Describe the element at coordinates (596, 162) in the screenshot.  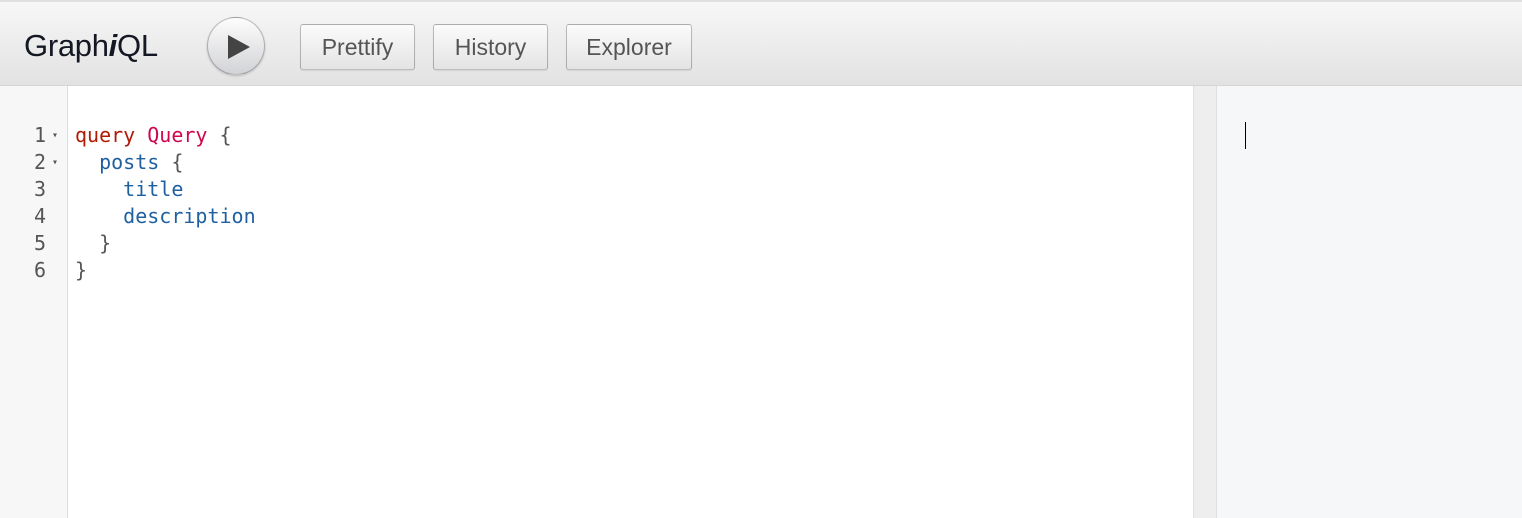
I see `editor-line: 2 ▾ posts {` at that location.